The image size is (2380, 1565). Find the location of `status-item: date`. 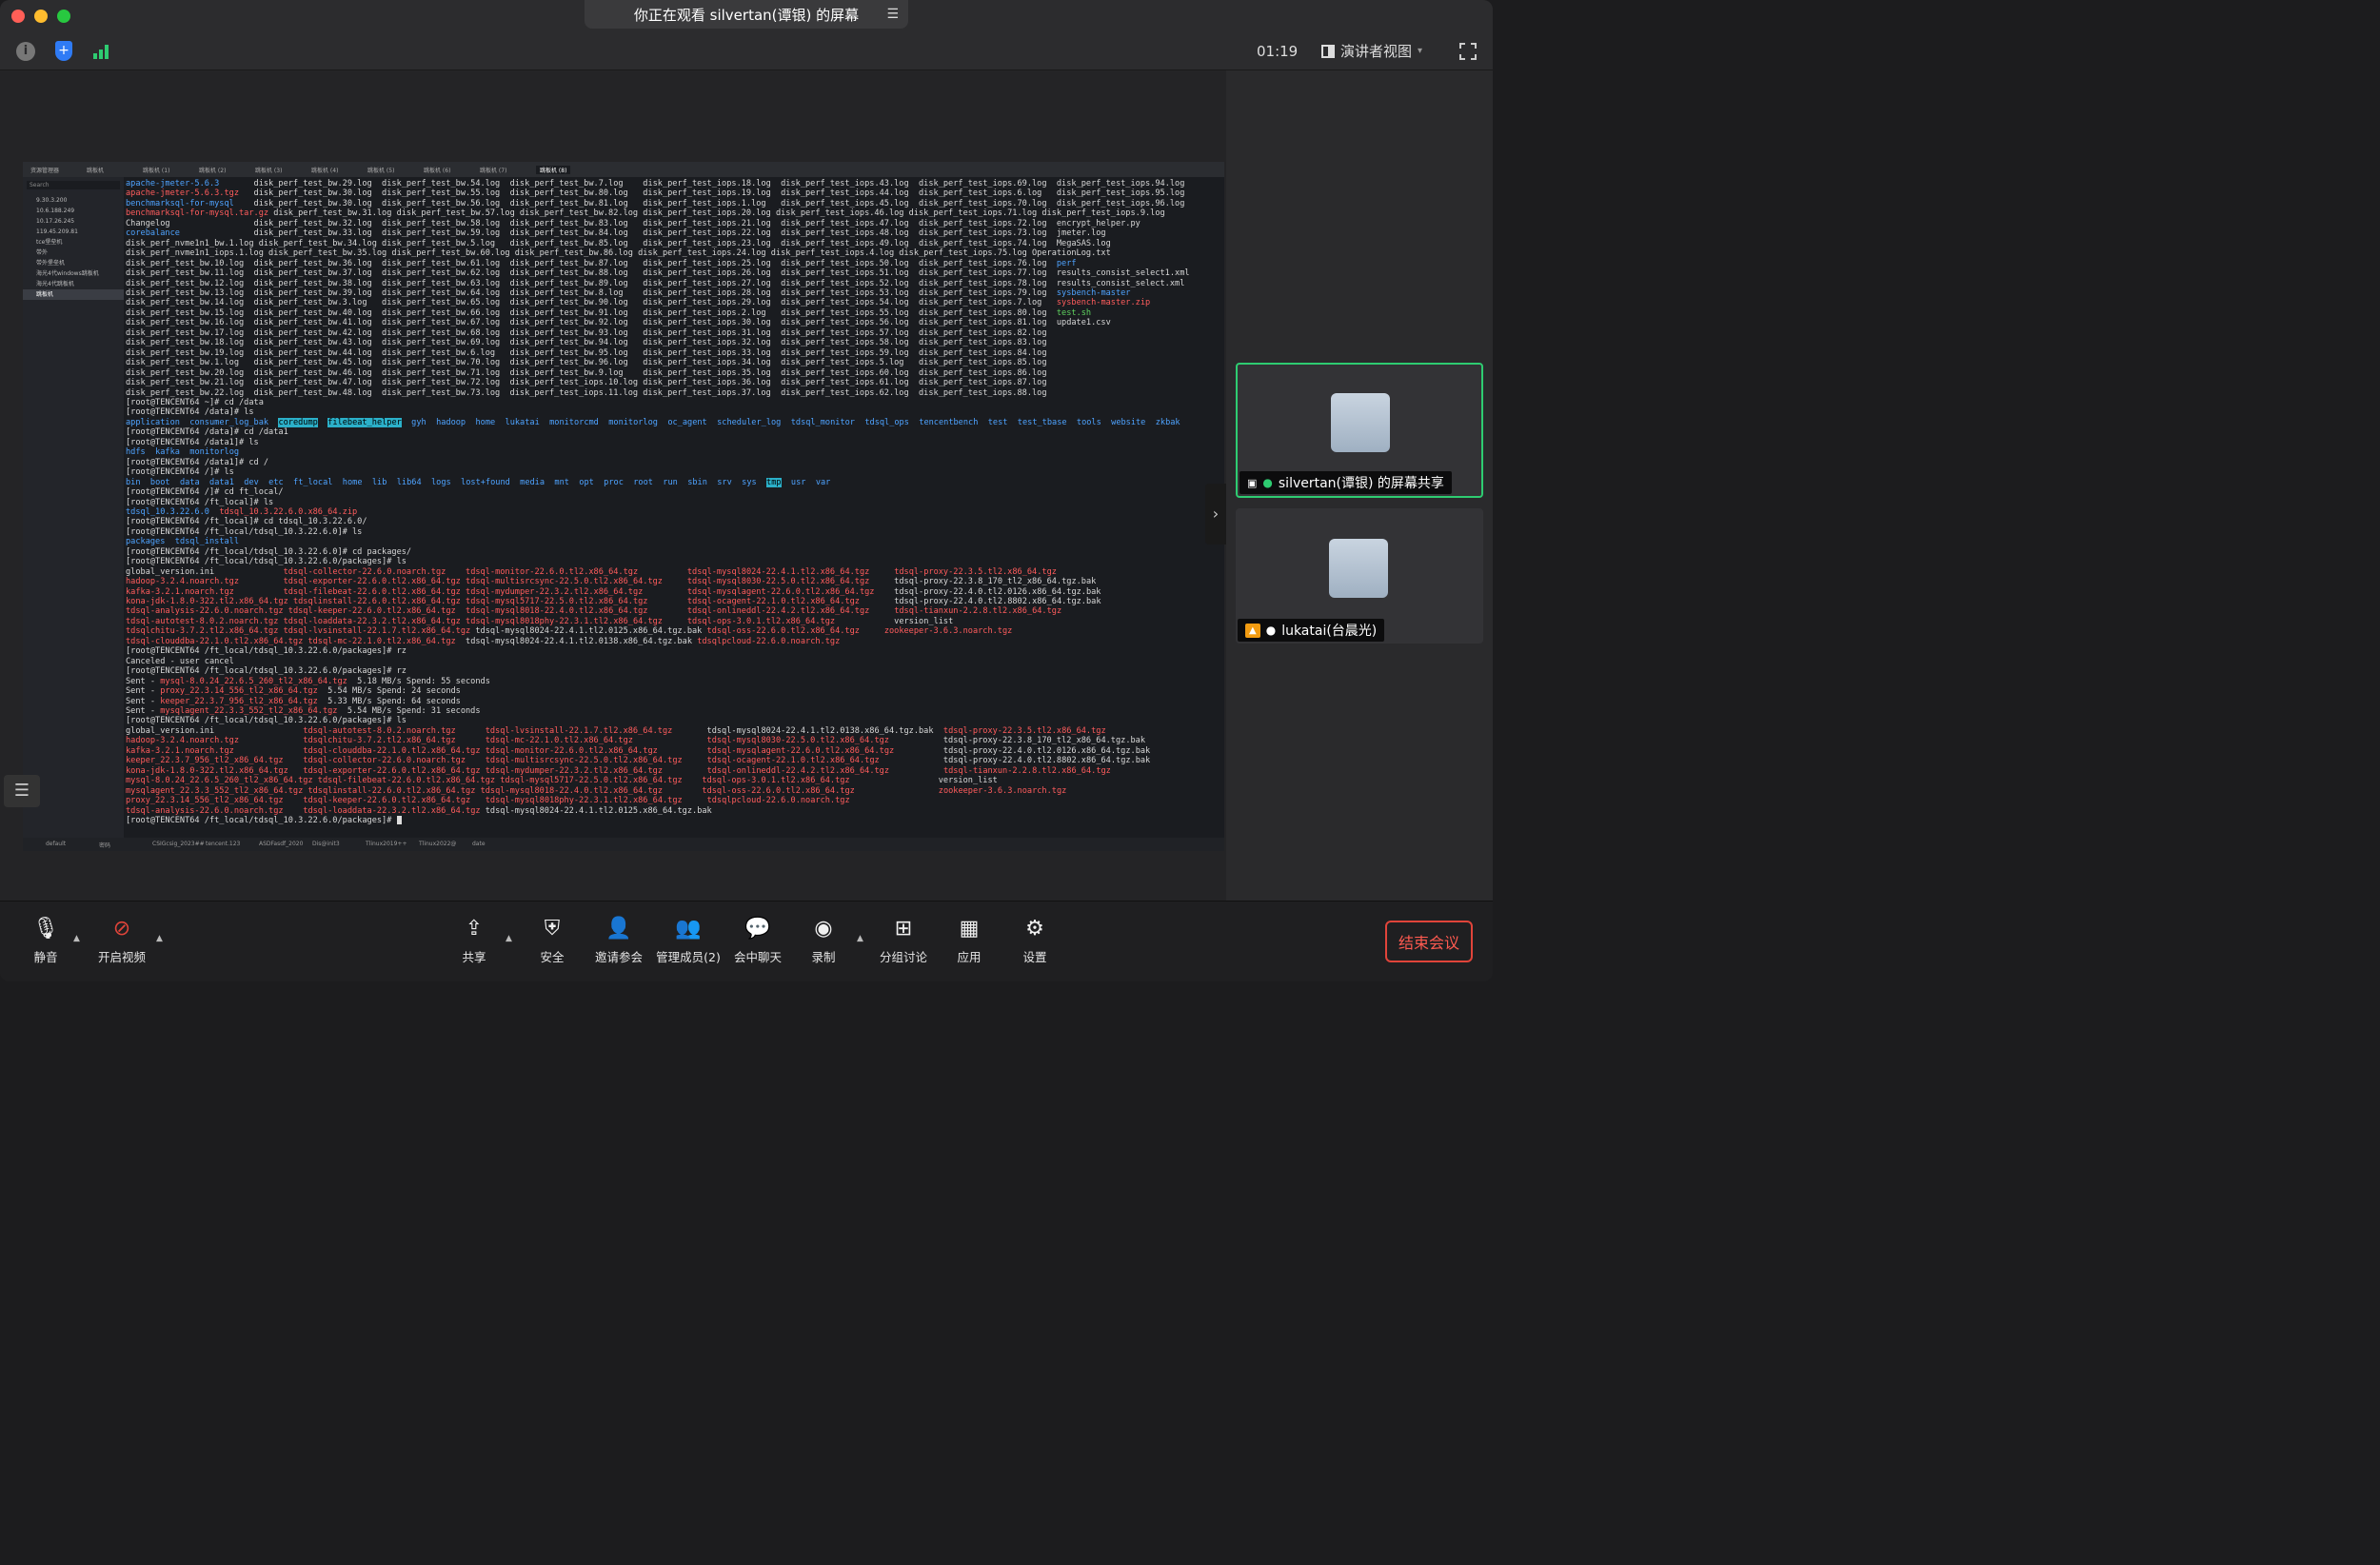

status-item: date is located at coordinates (479, 844).